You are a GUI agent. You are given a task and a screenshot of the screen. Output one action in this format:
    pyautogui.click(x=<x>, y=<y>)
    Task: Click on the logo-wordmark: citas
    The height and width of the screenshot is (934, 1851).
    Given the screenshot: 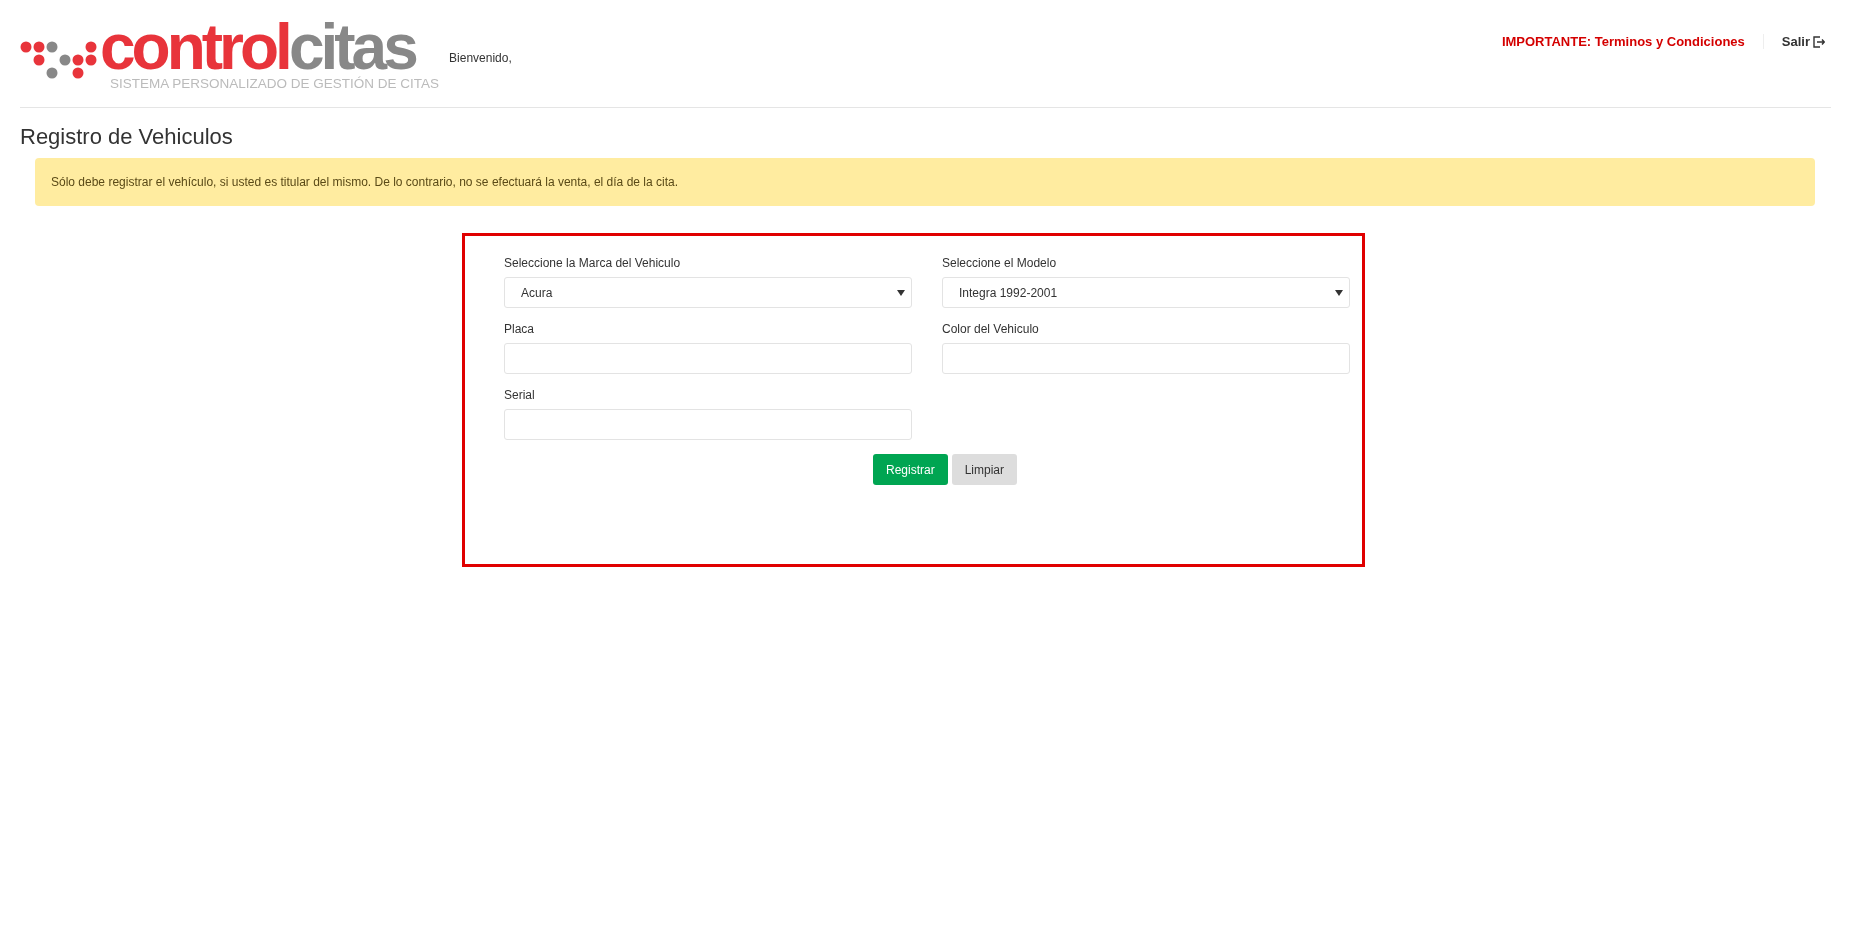 What is the action you would take?
    pyautogui.click(x=351, y=47)
    